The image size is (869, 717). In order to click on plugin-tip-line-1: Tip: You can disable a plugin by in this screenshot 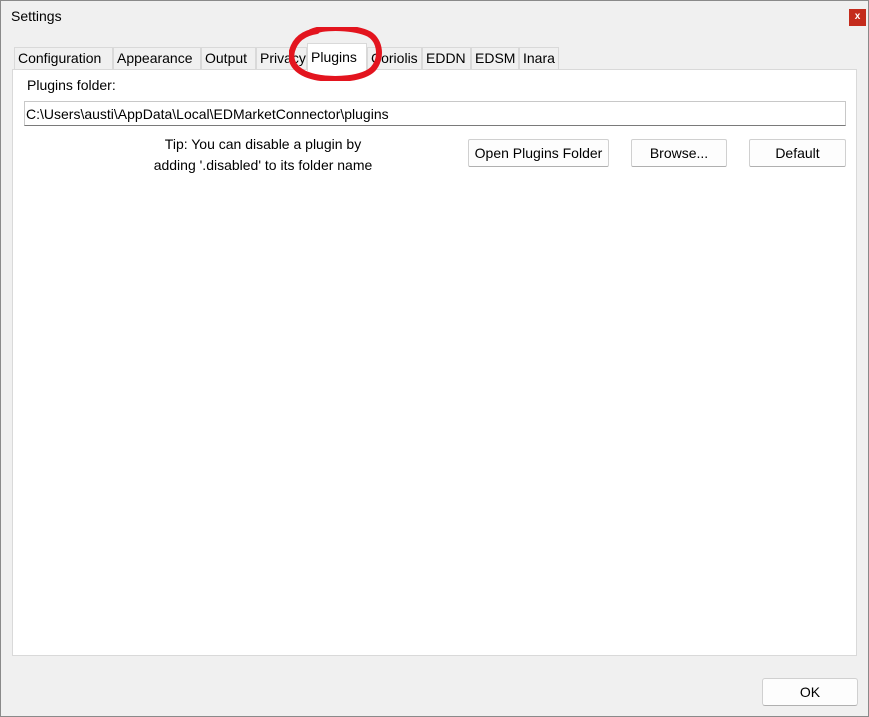, I will do `click(263, 144)`.